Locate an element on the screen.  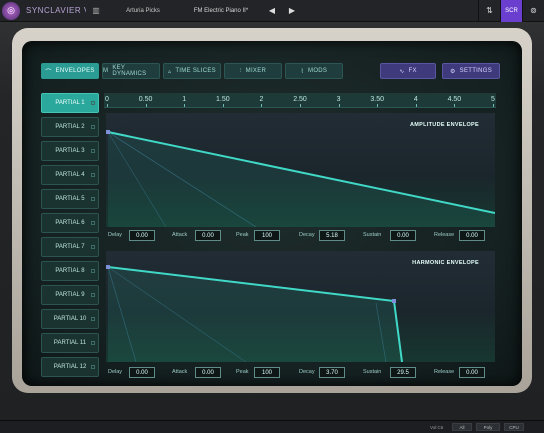
tab-envelopes: ⌒ ENVELOPES is located at coordinates (70, 71).